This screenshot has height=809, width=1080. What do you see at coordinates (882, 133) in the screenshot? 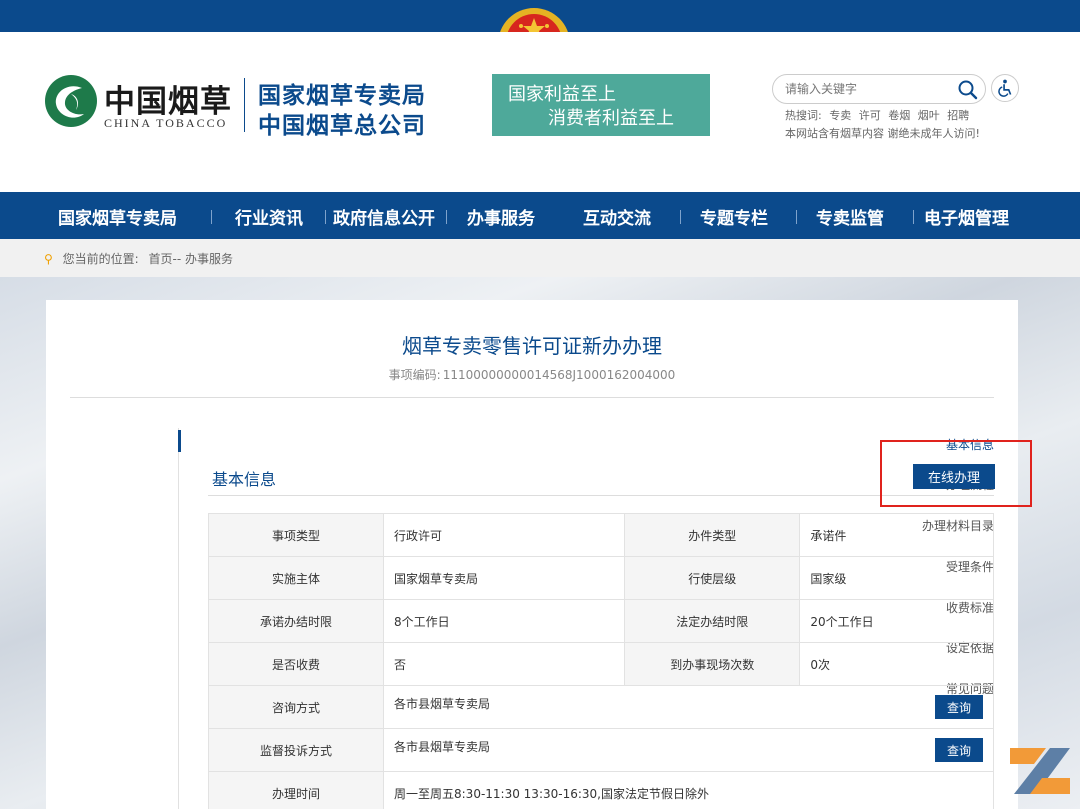
I see `minor-notice: 本网站含有烟草内容 谢绝未成年人访问!` at bounding box center [882, 133].